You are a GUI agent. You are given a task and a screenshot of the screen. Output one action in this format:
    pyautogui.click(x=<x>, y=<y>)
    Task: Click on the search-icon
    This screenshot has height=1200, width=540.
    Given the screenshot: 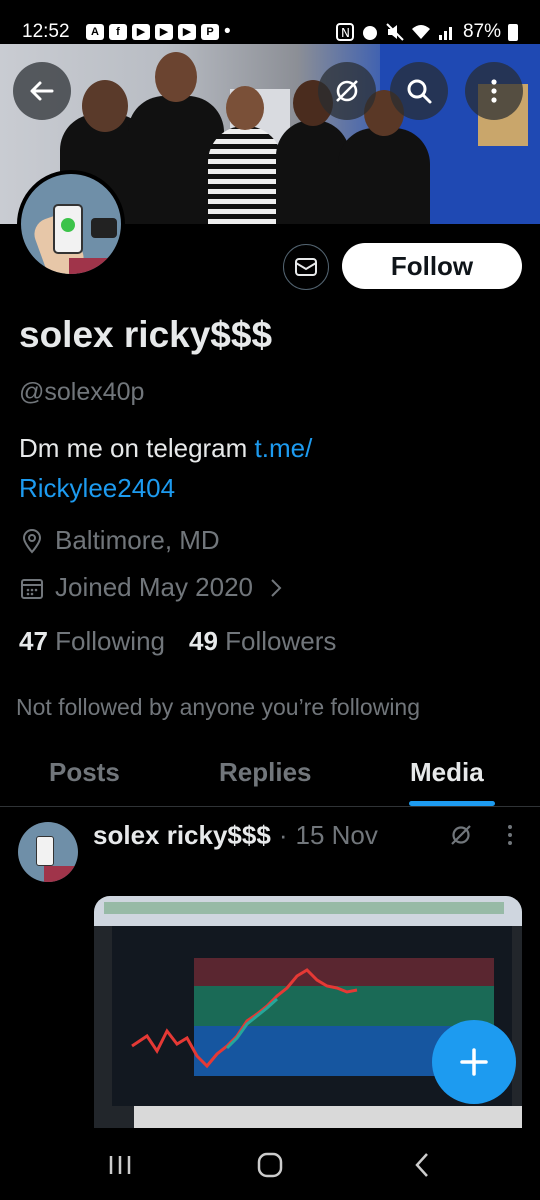 What is the action you would take?
    pyautogui.click(x=419, y=91)
    